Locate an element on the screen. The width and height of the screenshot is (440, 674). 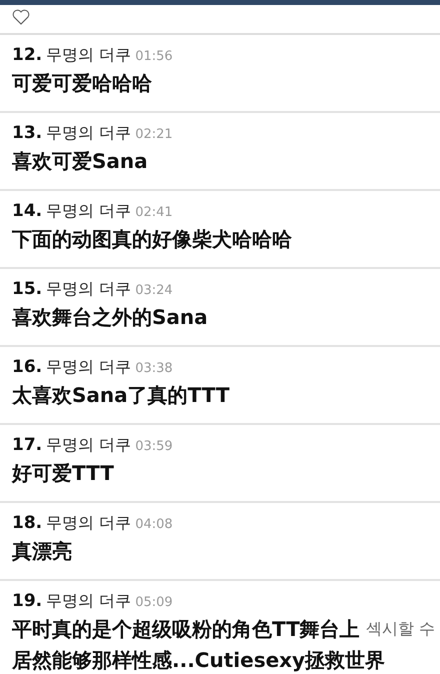
comment-number: 16. is located at coordinates (27, 367).